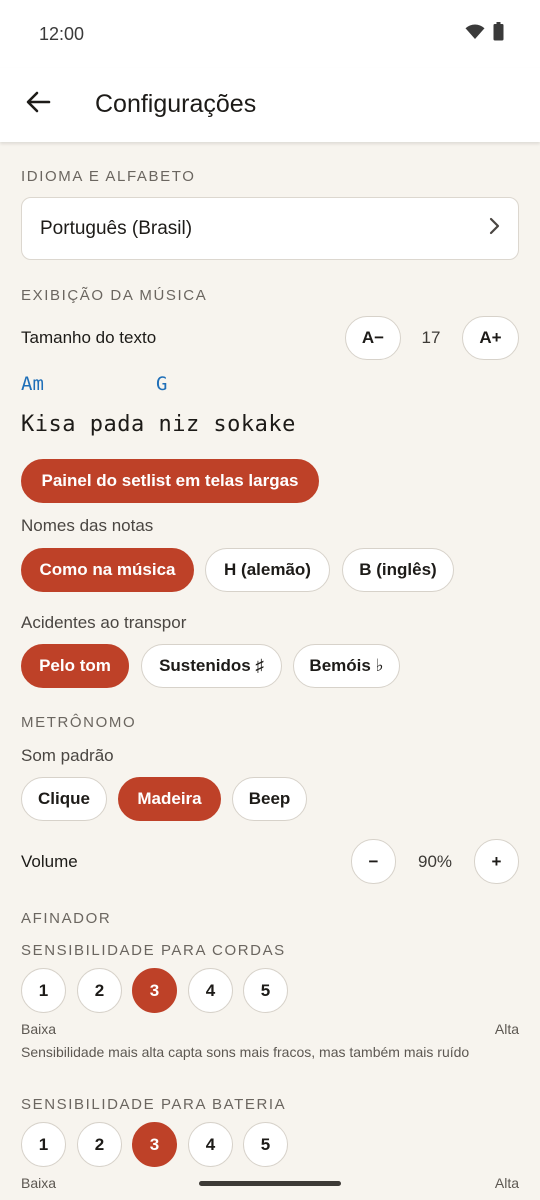 The image size is (540, 1200). Describe the element at coordinates (490, 338) in the screenshot. I see `increase-text-size-button: A+` at that location.